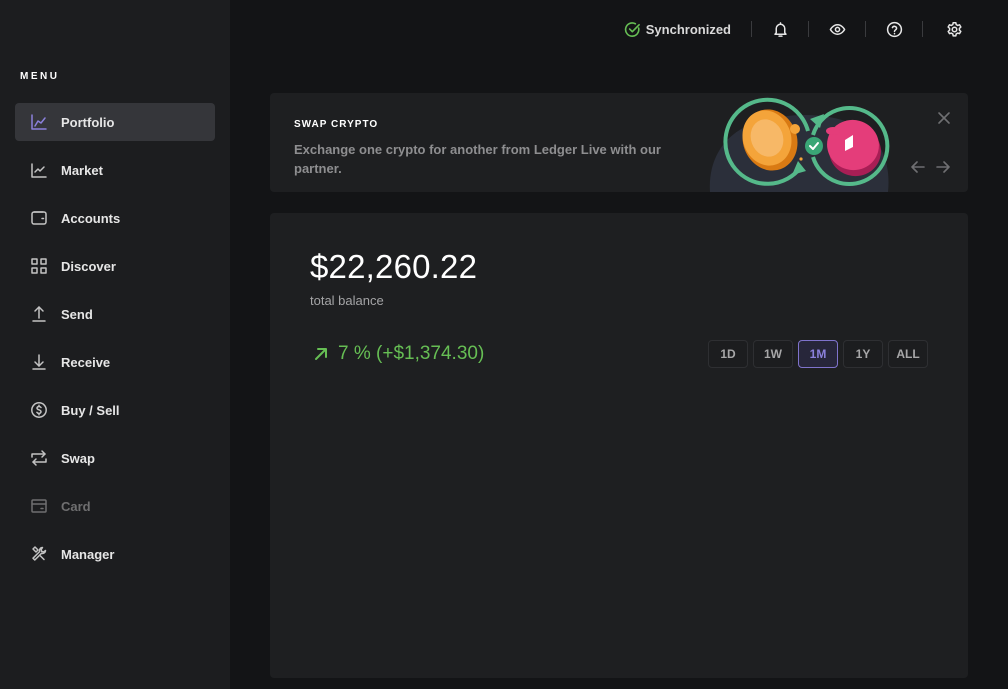 This screenshot has width=1008, height=689. I want to click on range-all-button: ALL, so click(908, 354).